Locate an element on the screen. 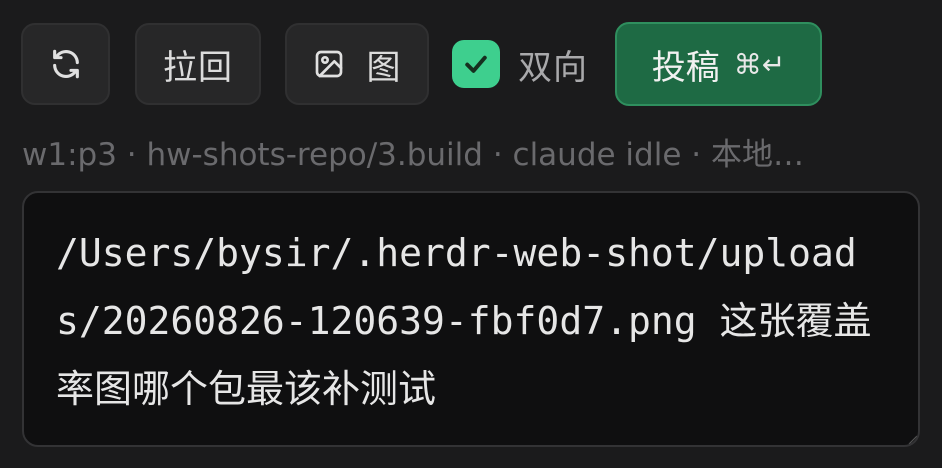 The image size is (942, 468). image-icon is located at coordinates (329, 64).